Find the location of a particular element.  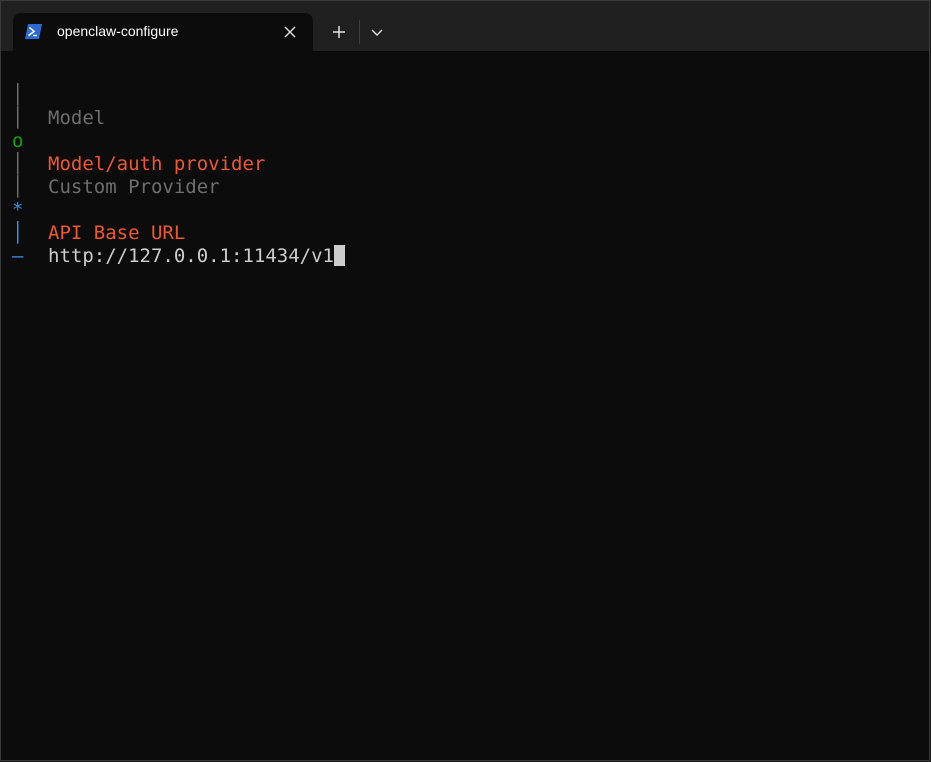

plus-icon is located at coordinates (339, 32).